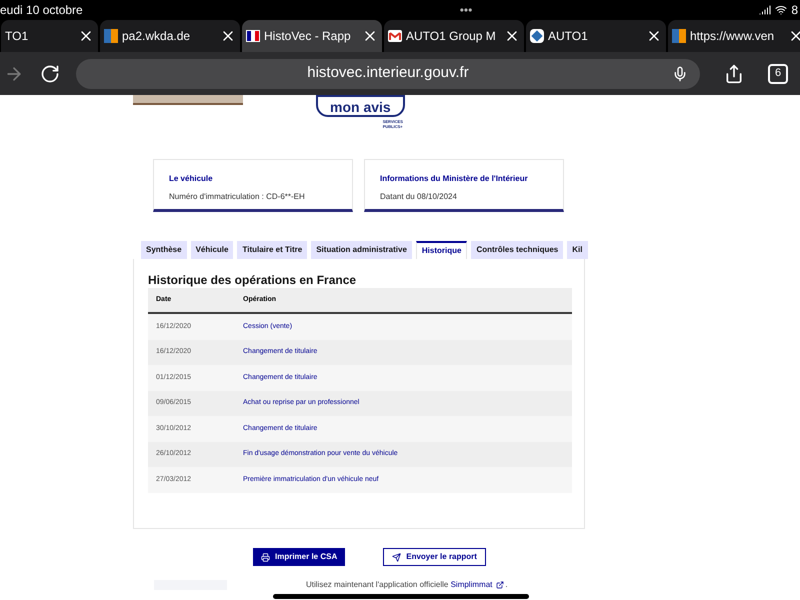 The width and height of the screenshot is (800, 600). What do you see at coordinates (191, 179) in the screenshot?
I see `card-title: Le véhicule` at bounding box center [191, 179].